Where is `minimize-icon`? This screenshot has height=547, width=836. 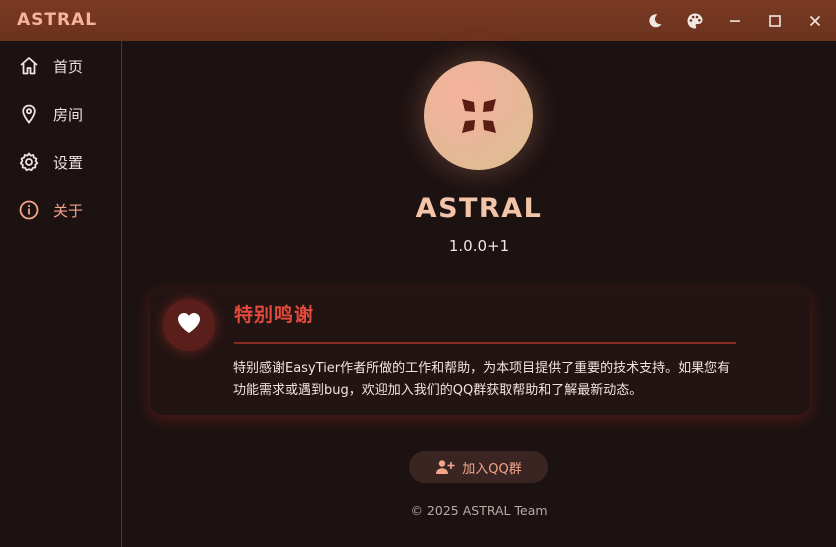
minimize-icon is located at coordinates (735, 21).